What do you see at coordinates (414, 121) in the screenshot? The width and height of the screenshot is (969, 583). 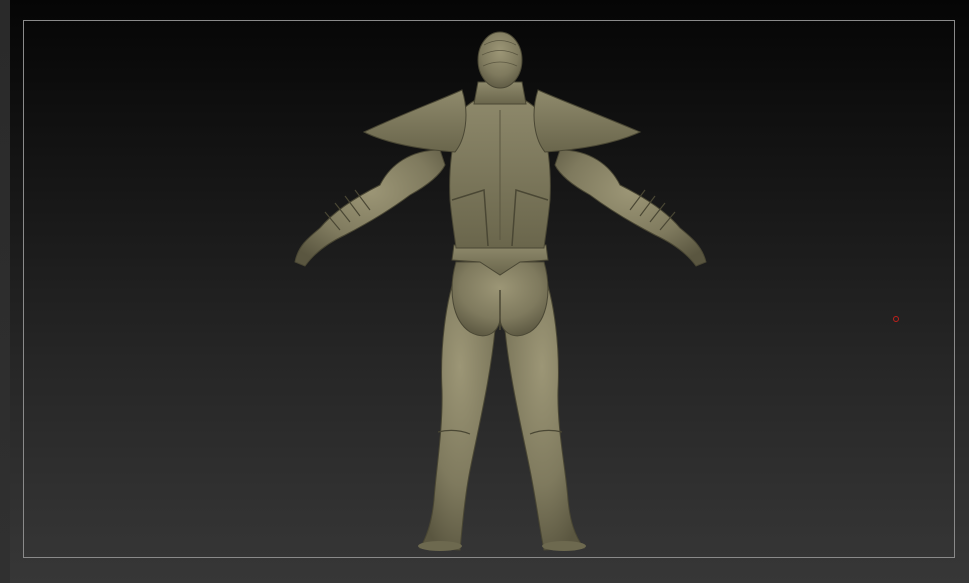 I see `left-shoulder-pad` at bounding box center [414, 121].